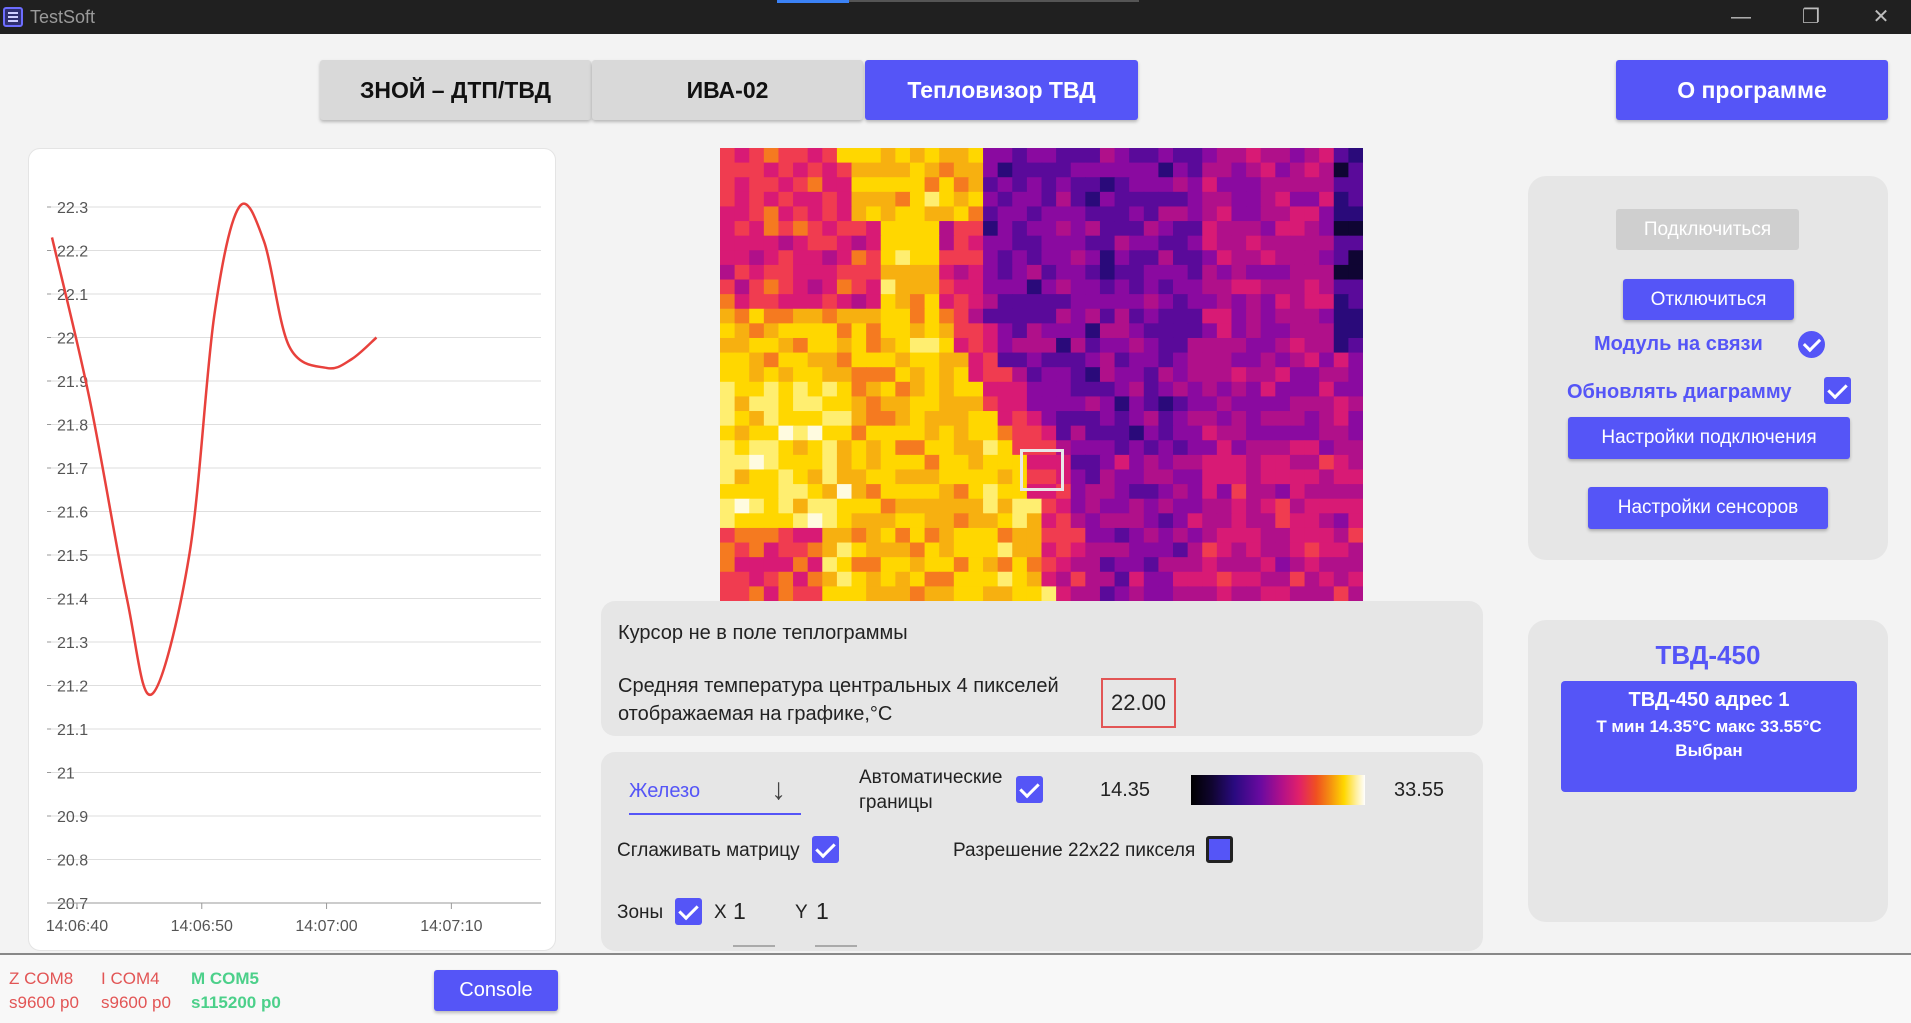 The width and height of the screenshot is (1911, 1023). What do you see at coordinates (72, 643) in the screenshot?
I see `y-tick-label: 21.3` at bounding box center [72, 643].